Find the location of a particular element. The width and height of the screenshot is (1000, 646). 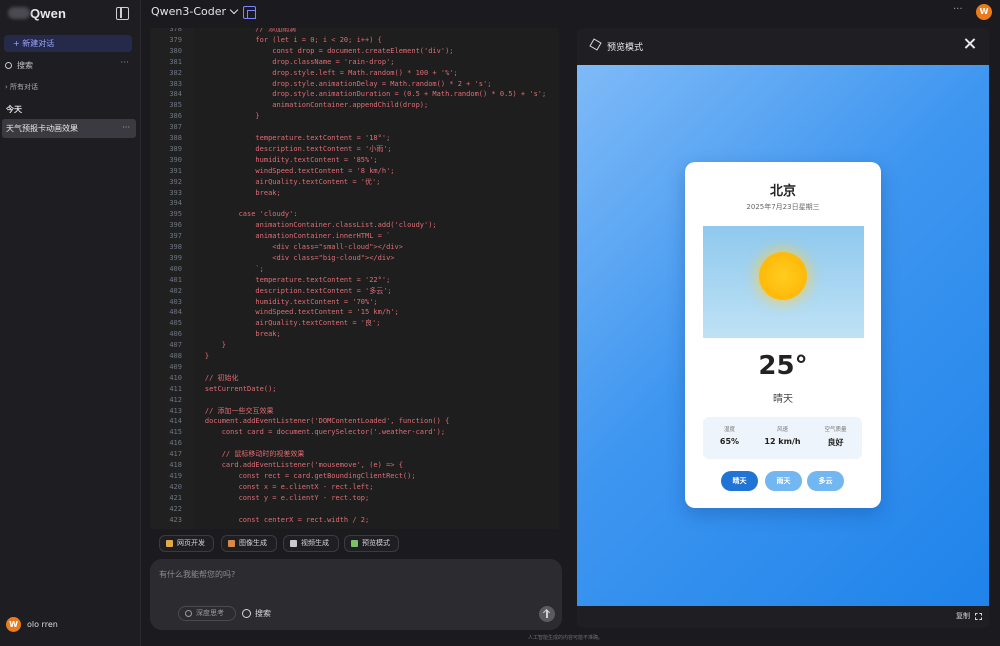

all-chats-toggle: › 所有对话 is located at coordinates (21, 87).